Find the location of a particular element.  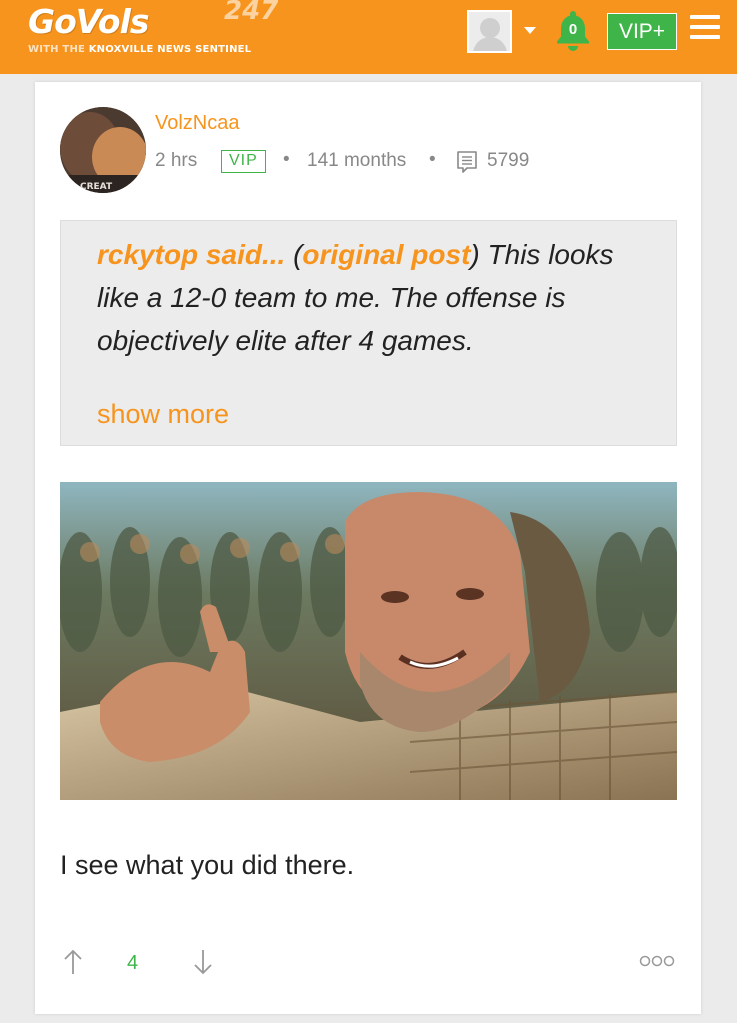

logo-tagline: WITH THE KNOXVILLE NEWS SENTINEL is located at coordinates (139, 49).